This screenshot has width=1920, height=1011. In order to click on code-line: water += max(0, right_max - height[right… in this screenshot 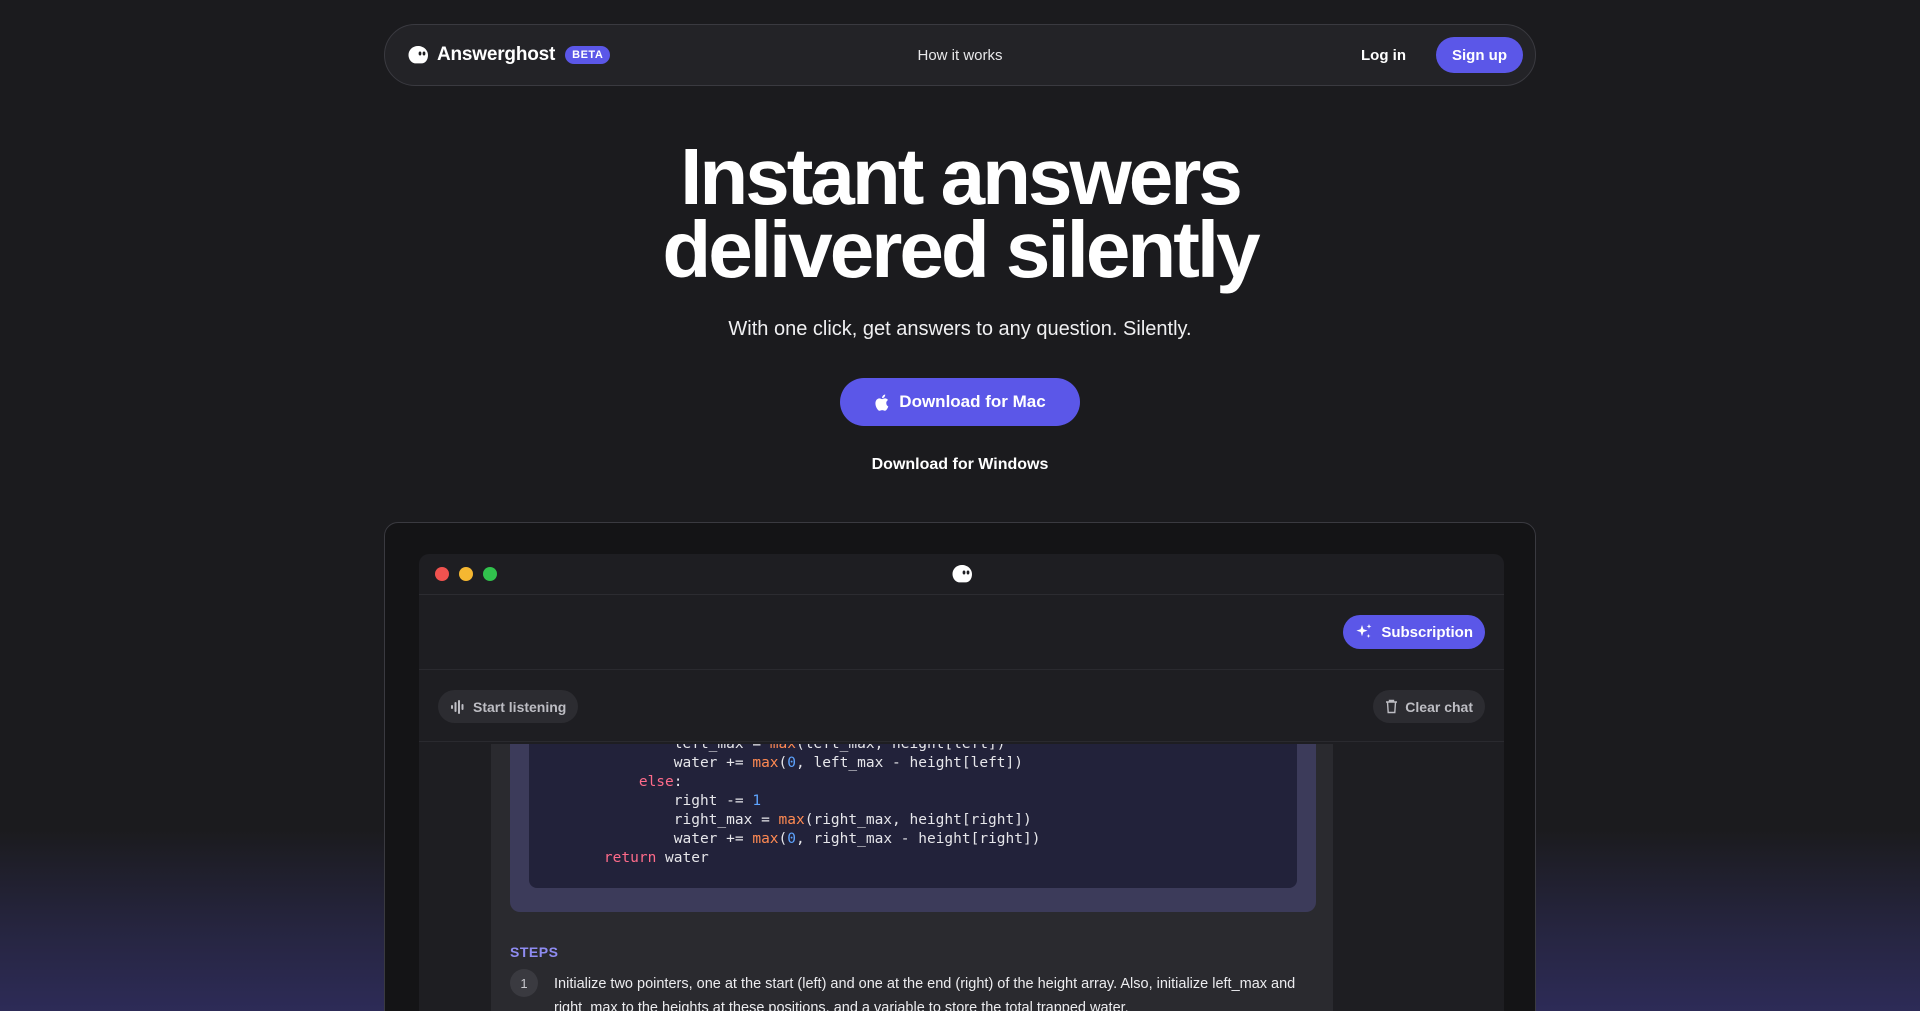, I will do `click(933, 839)`.